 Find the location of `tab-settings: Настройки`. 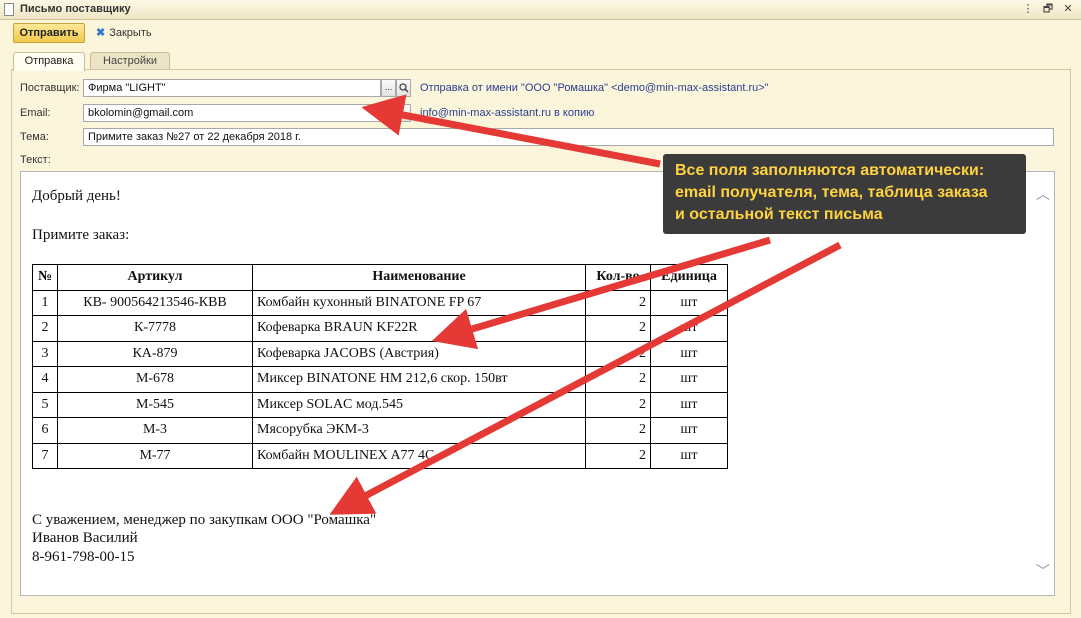

tab-settings: Настройки is located at coordinates (130, 61).